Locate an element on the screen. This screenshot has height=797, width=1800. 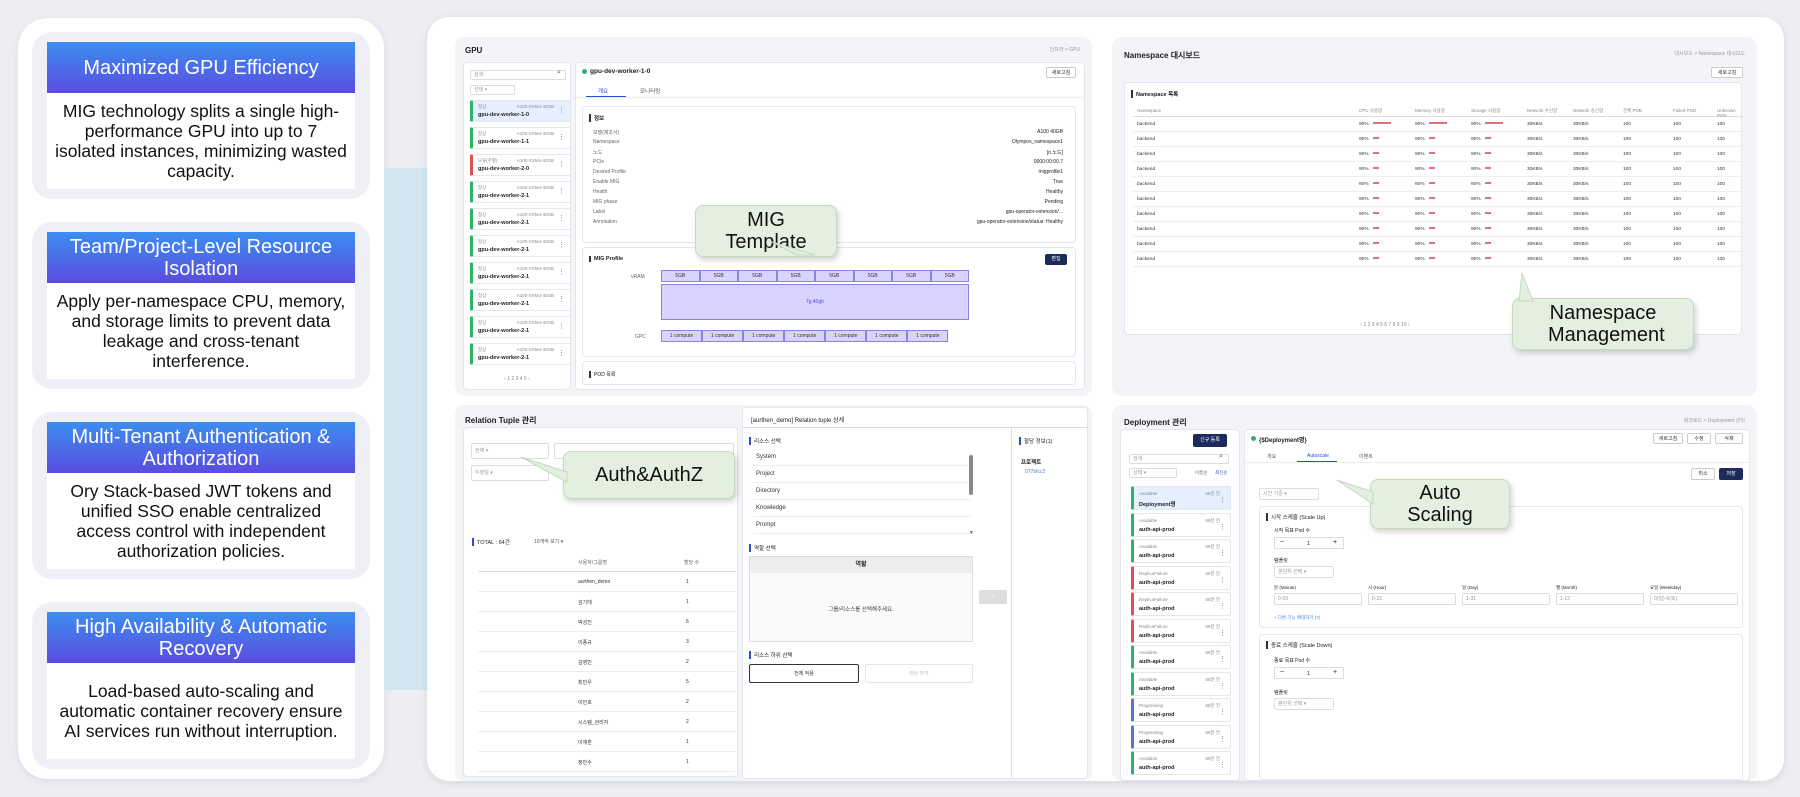
cancel-button: 취소 is located at coordinates (1703, 474).